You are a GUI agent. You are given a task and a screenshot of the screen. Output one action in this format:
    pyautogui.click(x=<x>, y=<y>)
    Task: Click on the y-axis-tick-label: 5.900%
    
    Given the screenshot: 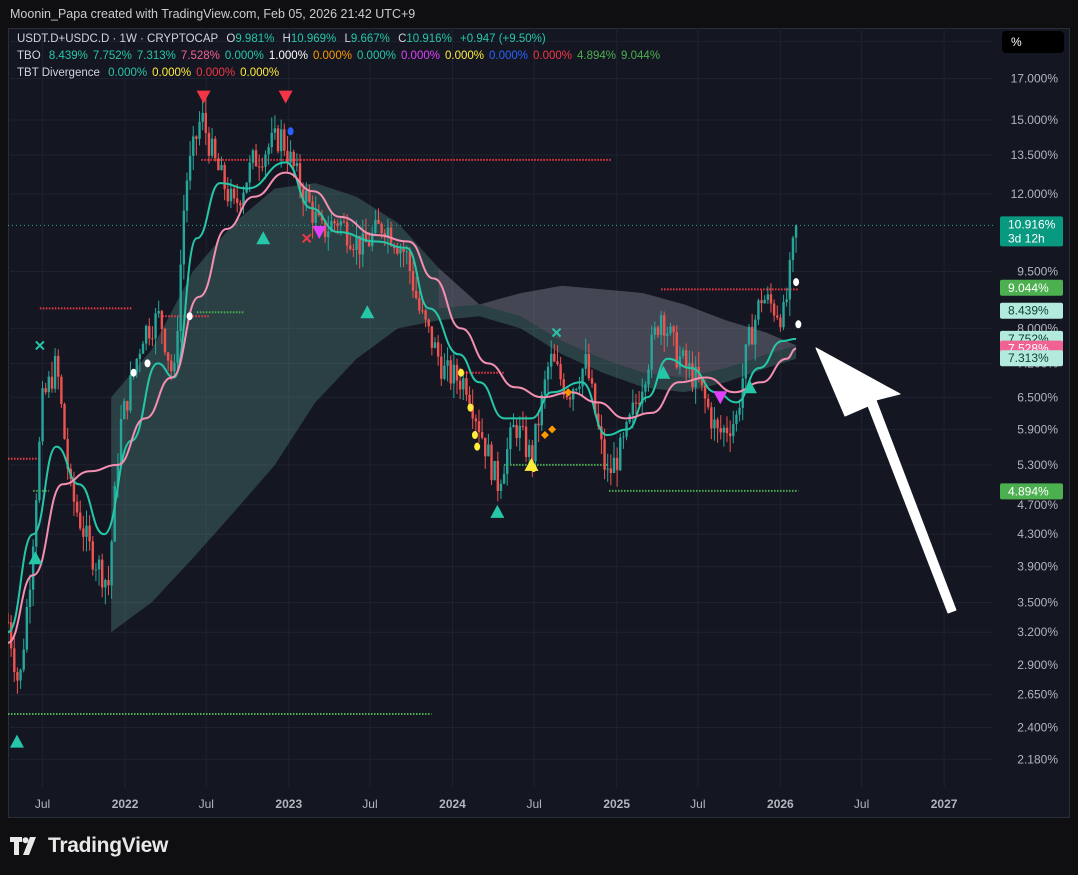 What is the action you would take?
    pyautogui.click(x=1037, y=429)
    